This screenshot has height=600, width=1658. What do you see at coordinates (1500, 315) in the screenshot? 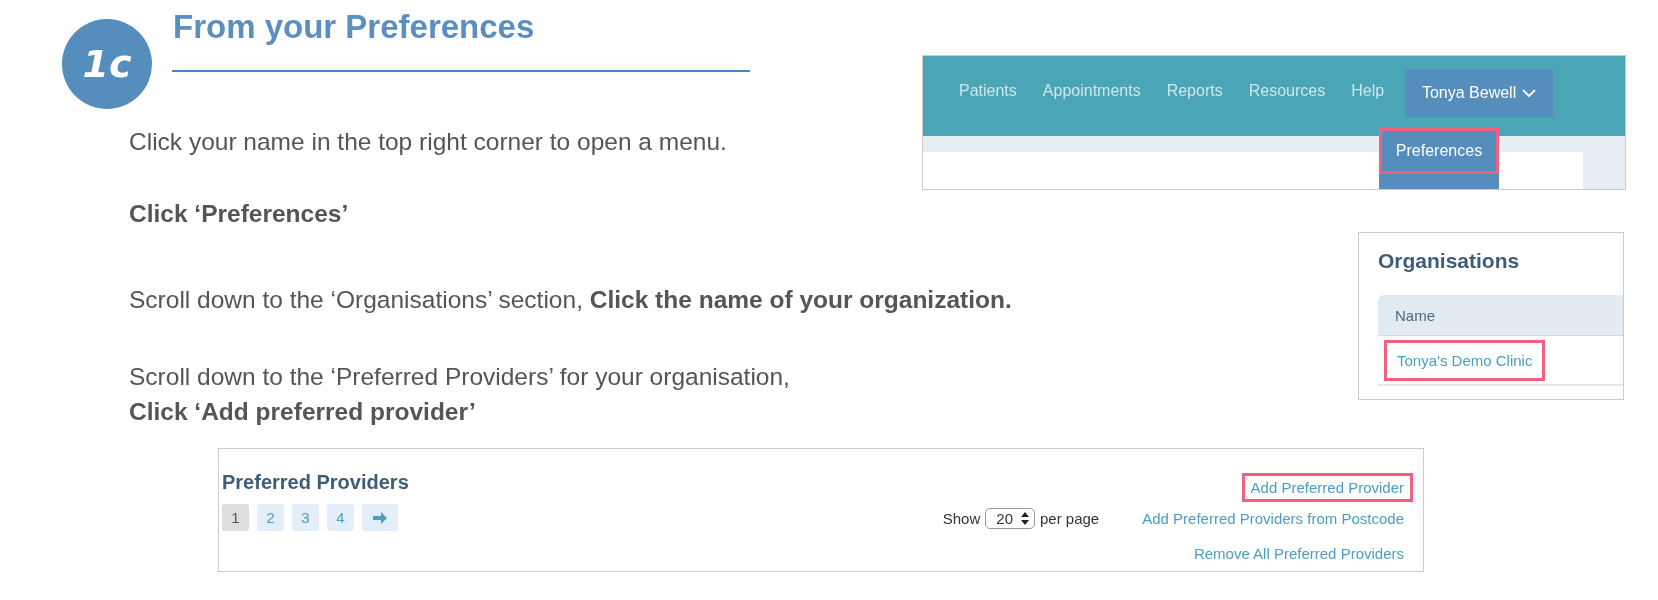
I see `column-header: Name` at bounding box center [1500, 315].